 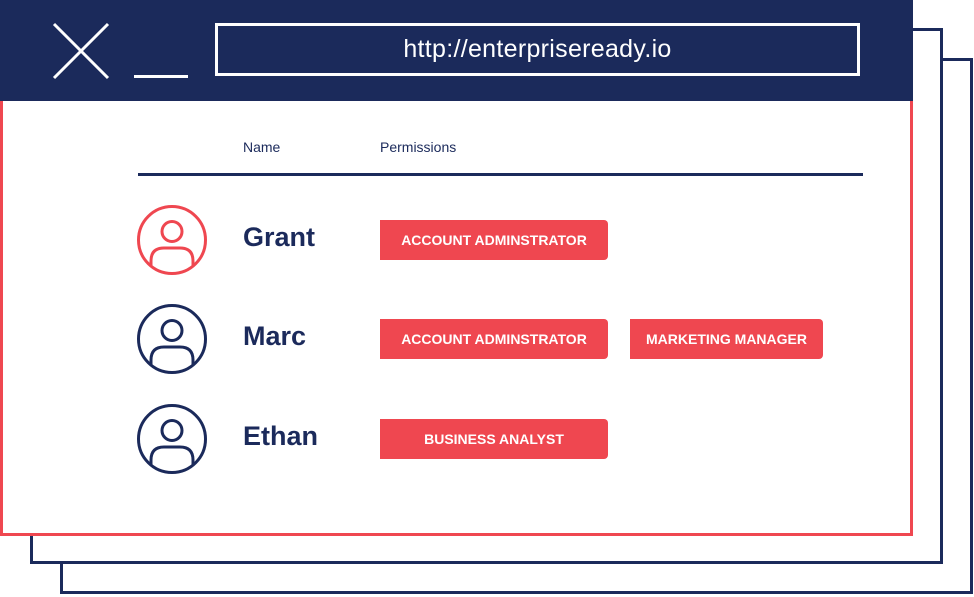 What do you see at coordinates (418, 147) in the screenshot?
I see `column-header-permissions: Permissions` at bounding box center [418, 147].